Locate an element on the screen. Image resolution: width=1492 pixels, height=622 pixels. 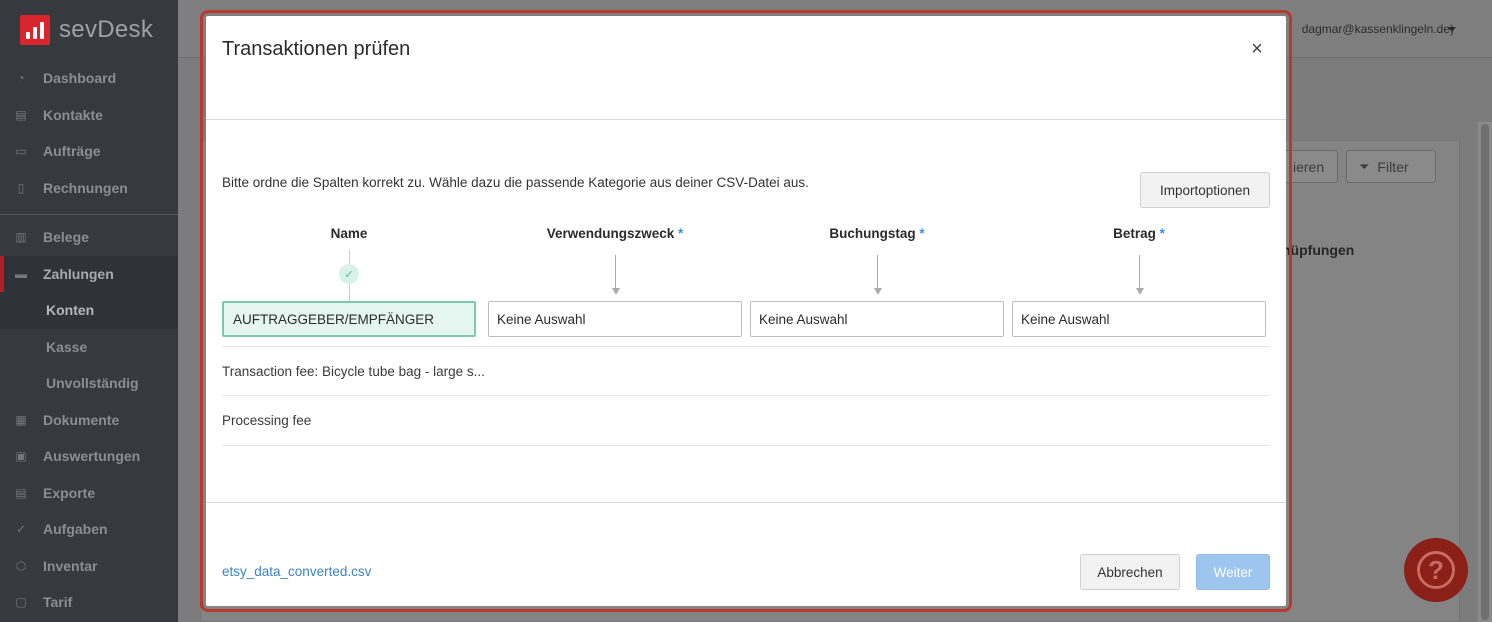
inventory-icon: ⬡ is located at coordinates (21, 565).